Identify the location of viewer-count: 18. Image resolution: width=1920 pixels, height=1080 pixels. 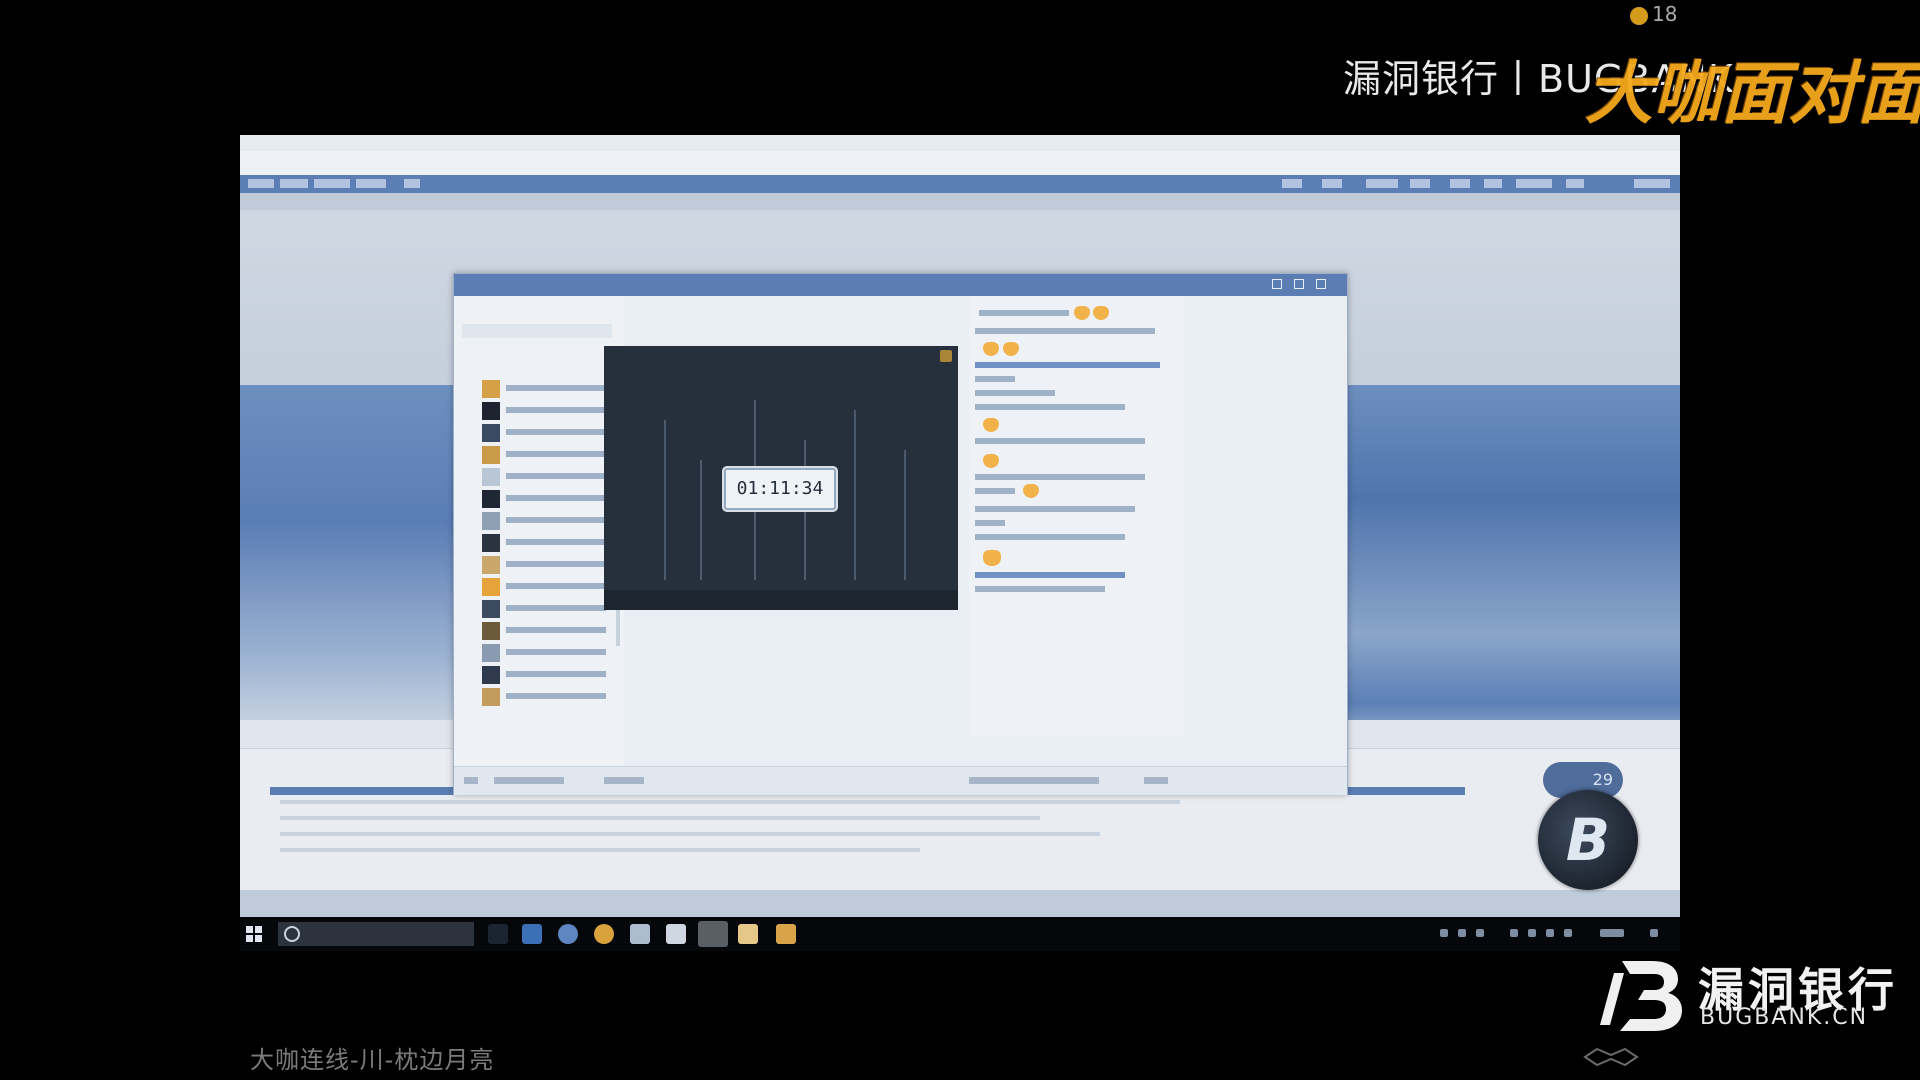
(1665, 14).